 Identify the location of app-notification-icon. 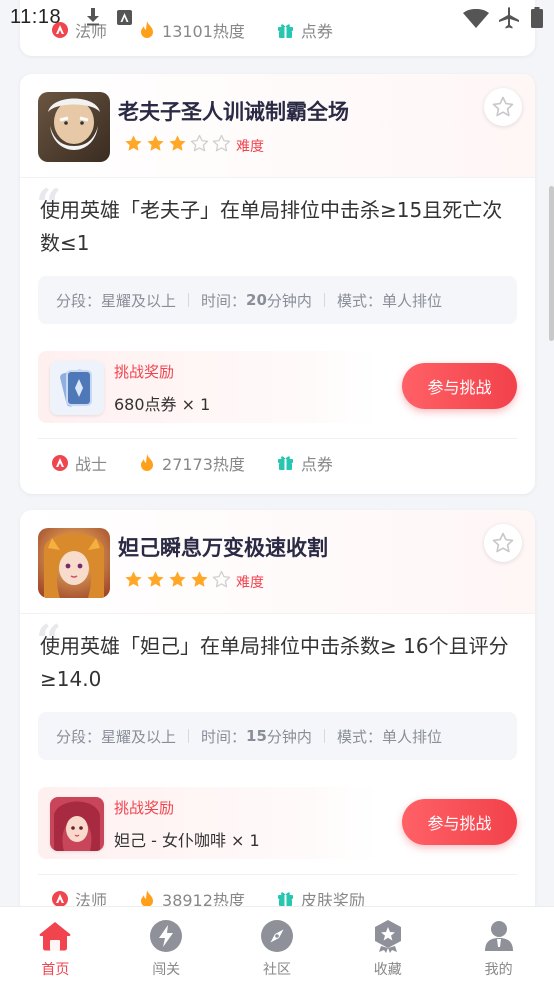
(124, 17).